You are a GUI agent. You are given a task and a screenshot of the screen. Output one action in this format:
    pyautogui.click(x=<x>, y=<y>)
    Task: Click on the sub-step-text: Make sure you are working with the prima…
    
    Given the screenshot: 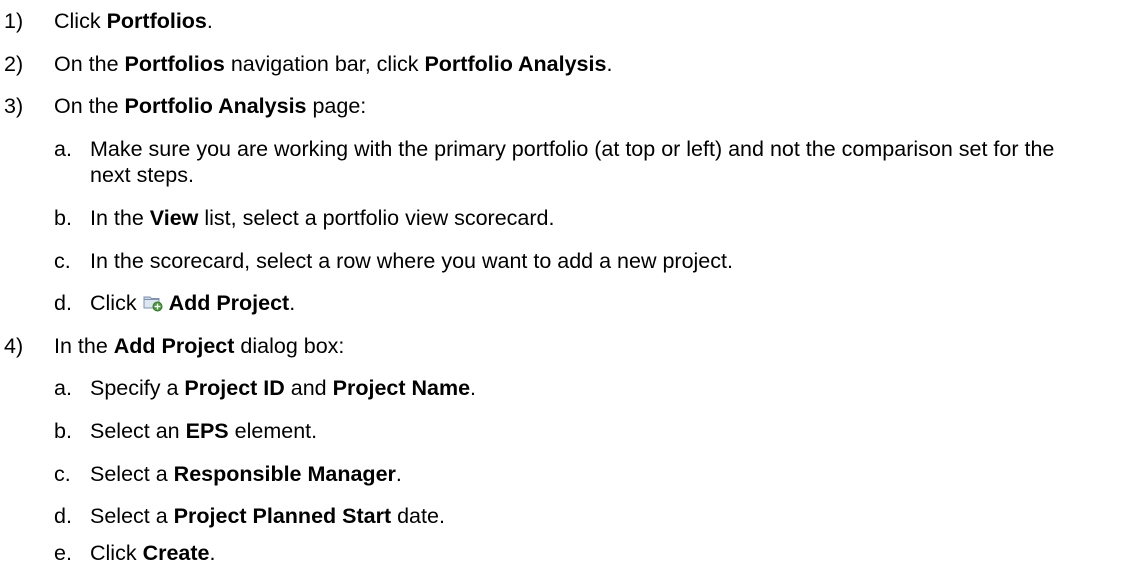 What is the action you would take?
    pyautogui.click(x=572, y=162)
    